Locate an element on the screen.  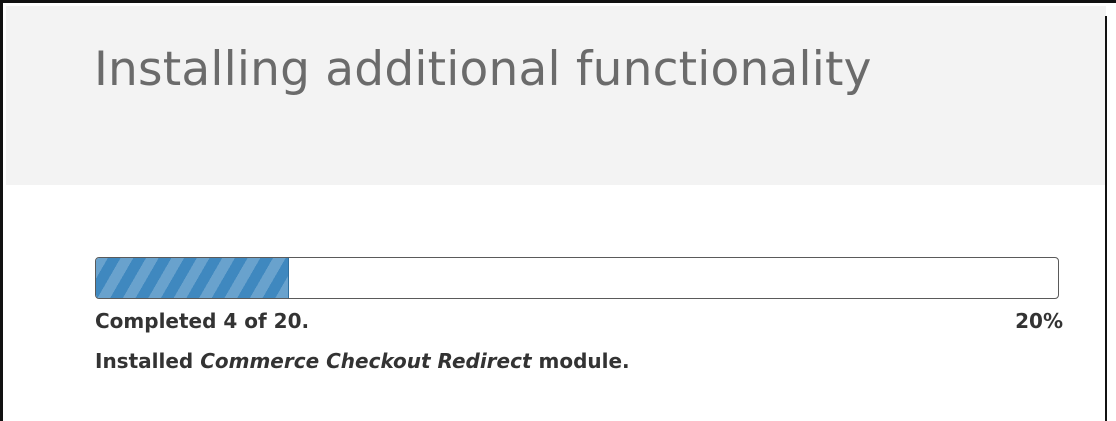
progress-message-module: Commerce Checkout Redirect is located at coordinates (366, 361).